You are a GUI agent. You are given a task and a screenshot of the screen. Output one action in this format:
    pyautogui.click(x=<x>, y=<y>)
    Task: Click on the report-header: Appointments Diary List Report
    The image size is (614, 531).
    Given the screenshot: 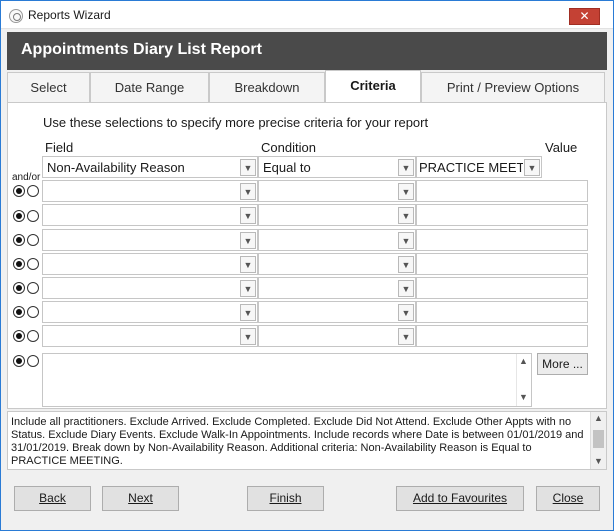 What is the action you would take?
    pyautogui.click(x=307, y=51)
    